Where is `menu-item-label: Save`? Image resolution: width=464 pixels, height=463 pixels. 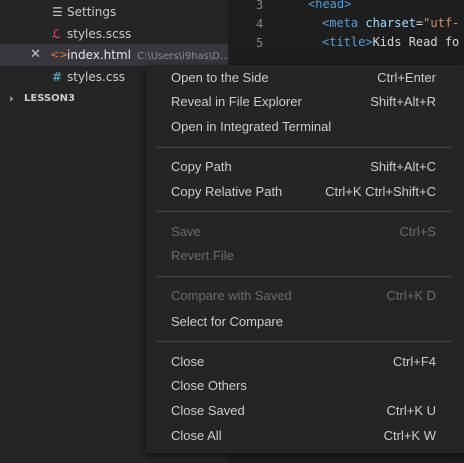
menu-item-label: Save is located at coordinates (186, 231).